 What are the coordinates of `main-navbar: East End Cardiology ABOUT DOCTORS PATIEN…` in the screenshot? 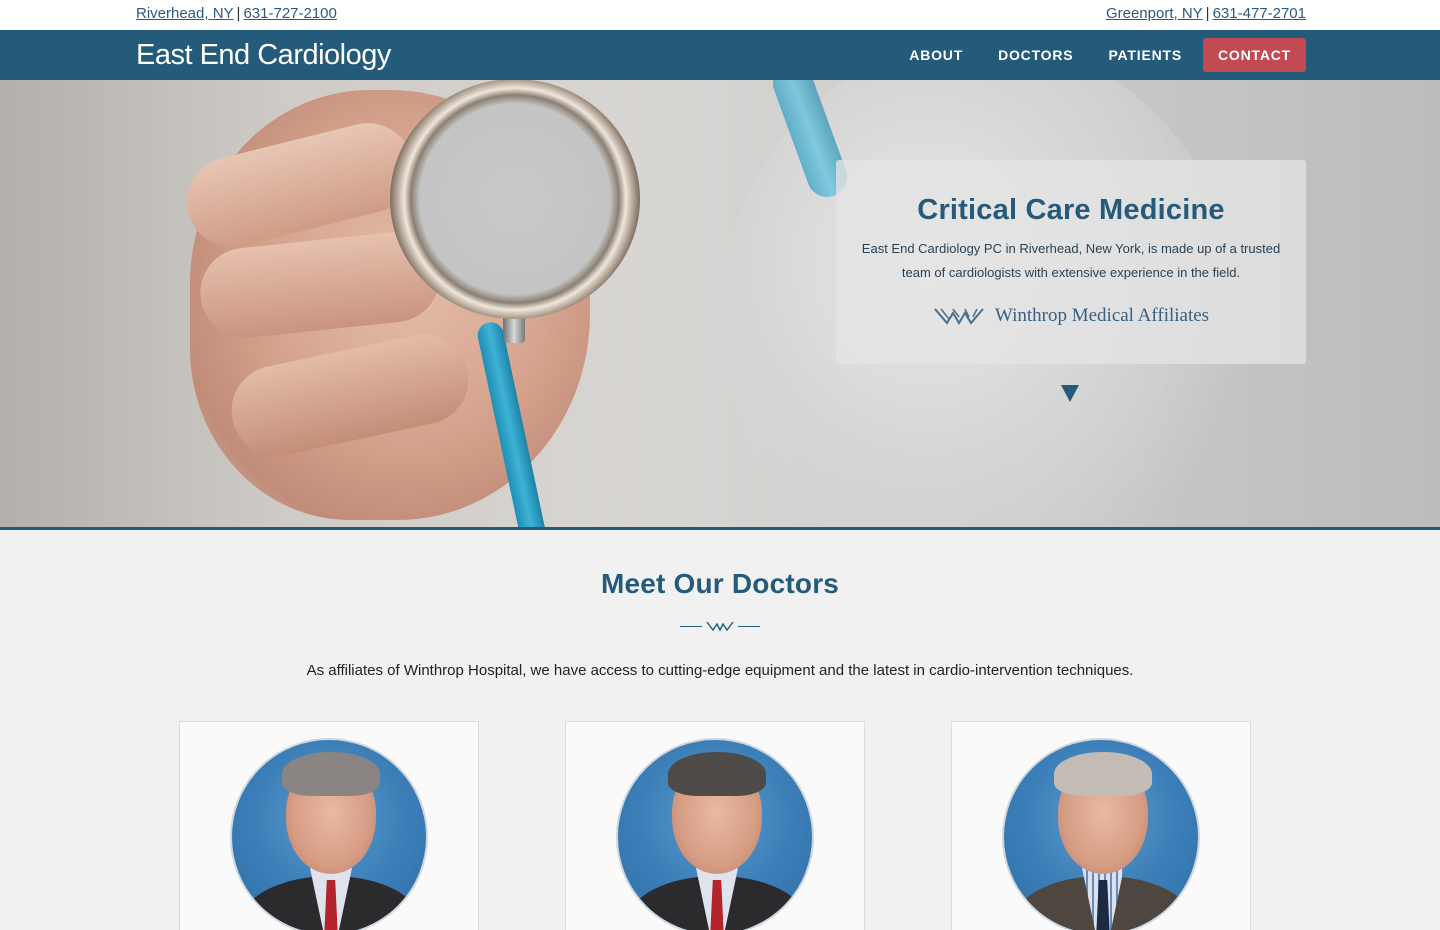 It's located at (720, 55).